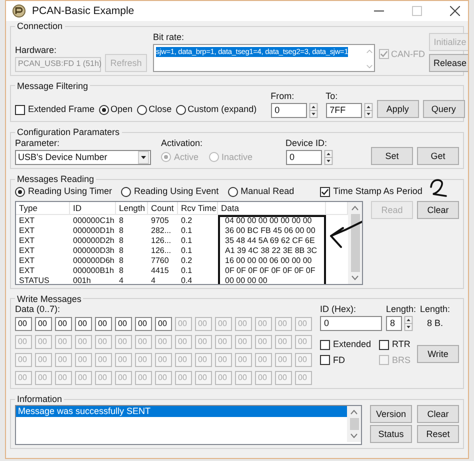 The height and width of the screenshot is (461, 474). What do you see at coordinates (270, 241) in the screenshot?
I see `table-cell-text: 35 48 44 5A 69 62 CF 6E` at bounding box center [270, 241].